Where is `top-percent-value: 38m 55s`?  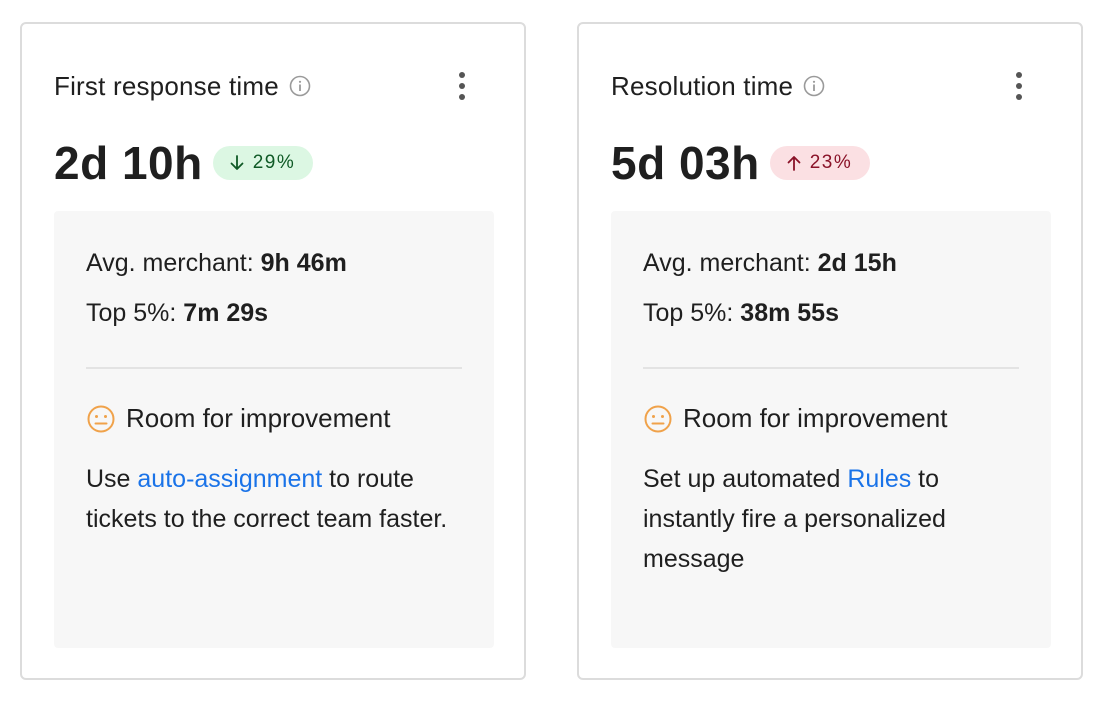
top-percent-value: 38m 55s is located at coordinates (789, 313).